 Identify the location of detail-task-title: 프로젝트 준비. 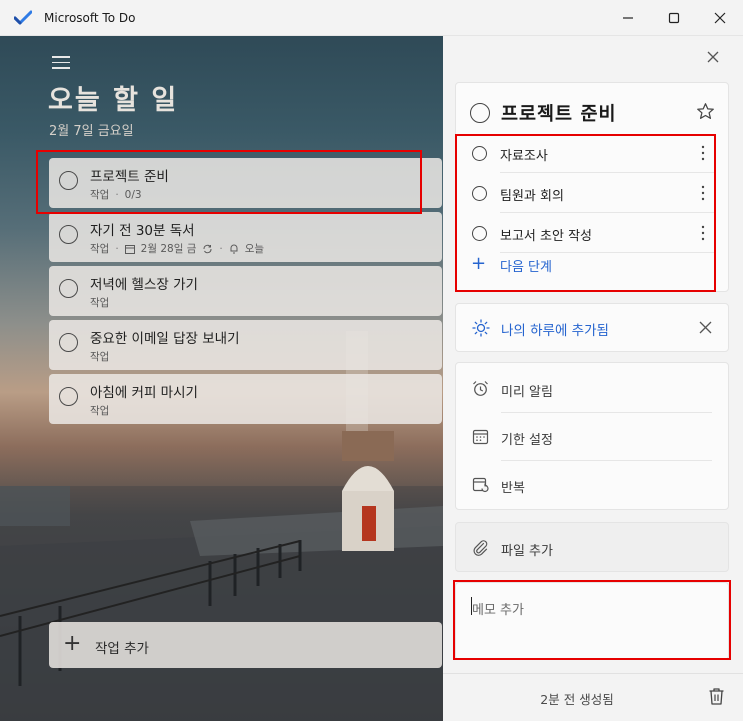
(559, 113).